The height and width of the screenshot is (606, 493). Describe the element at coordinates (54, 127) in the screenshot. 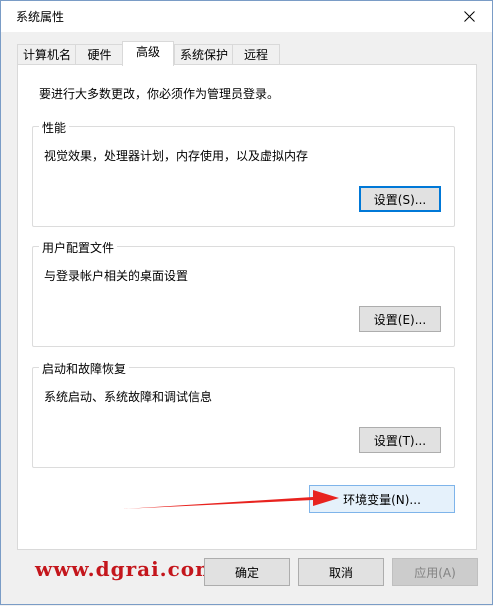

I see `group-title: 性能` at that location.